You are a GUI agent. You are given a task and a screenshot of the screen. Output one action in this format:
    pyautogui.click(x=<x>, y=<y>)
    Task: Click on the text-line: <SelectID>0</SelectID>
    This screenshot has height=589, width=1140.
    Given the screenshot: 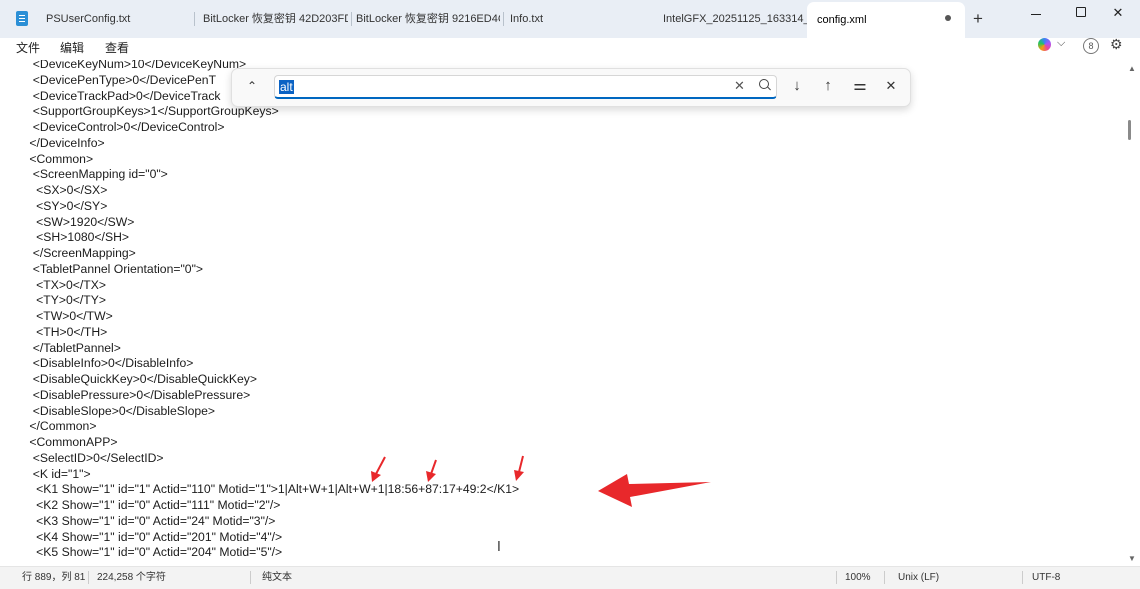 What is the action you would take?
    pyautogui.click(x=95, y=457)
    